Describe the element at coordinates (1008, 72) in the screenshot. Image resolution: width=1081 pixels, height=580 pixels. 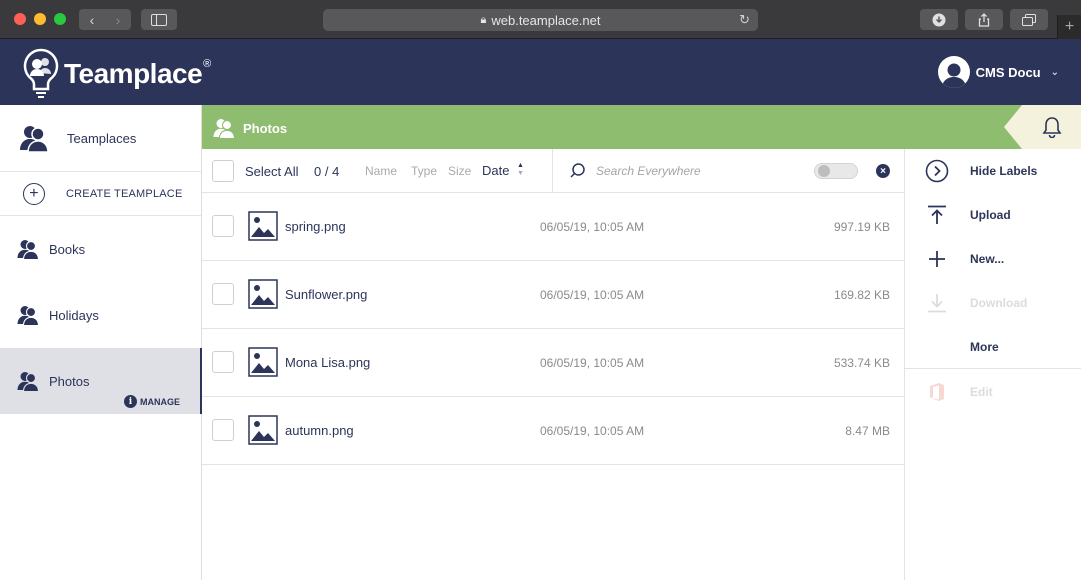
I see `user-name: CMS Docu` at that location.